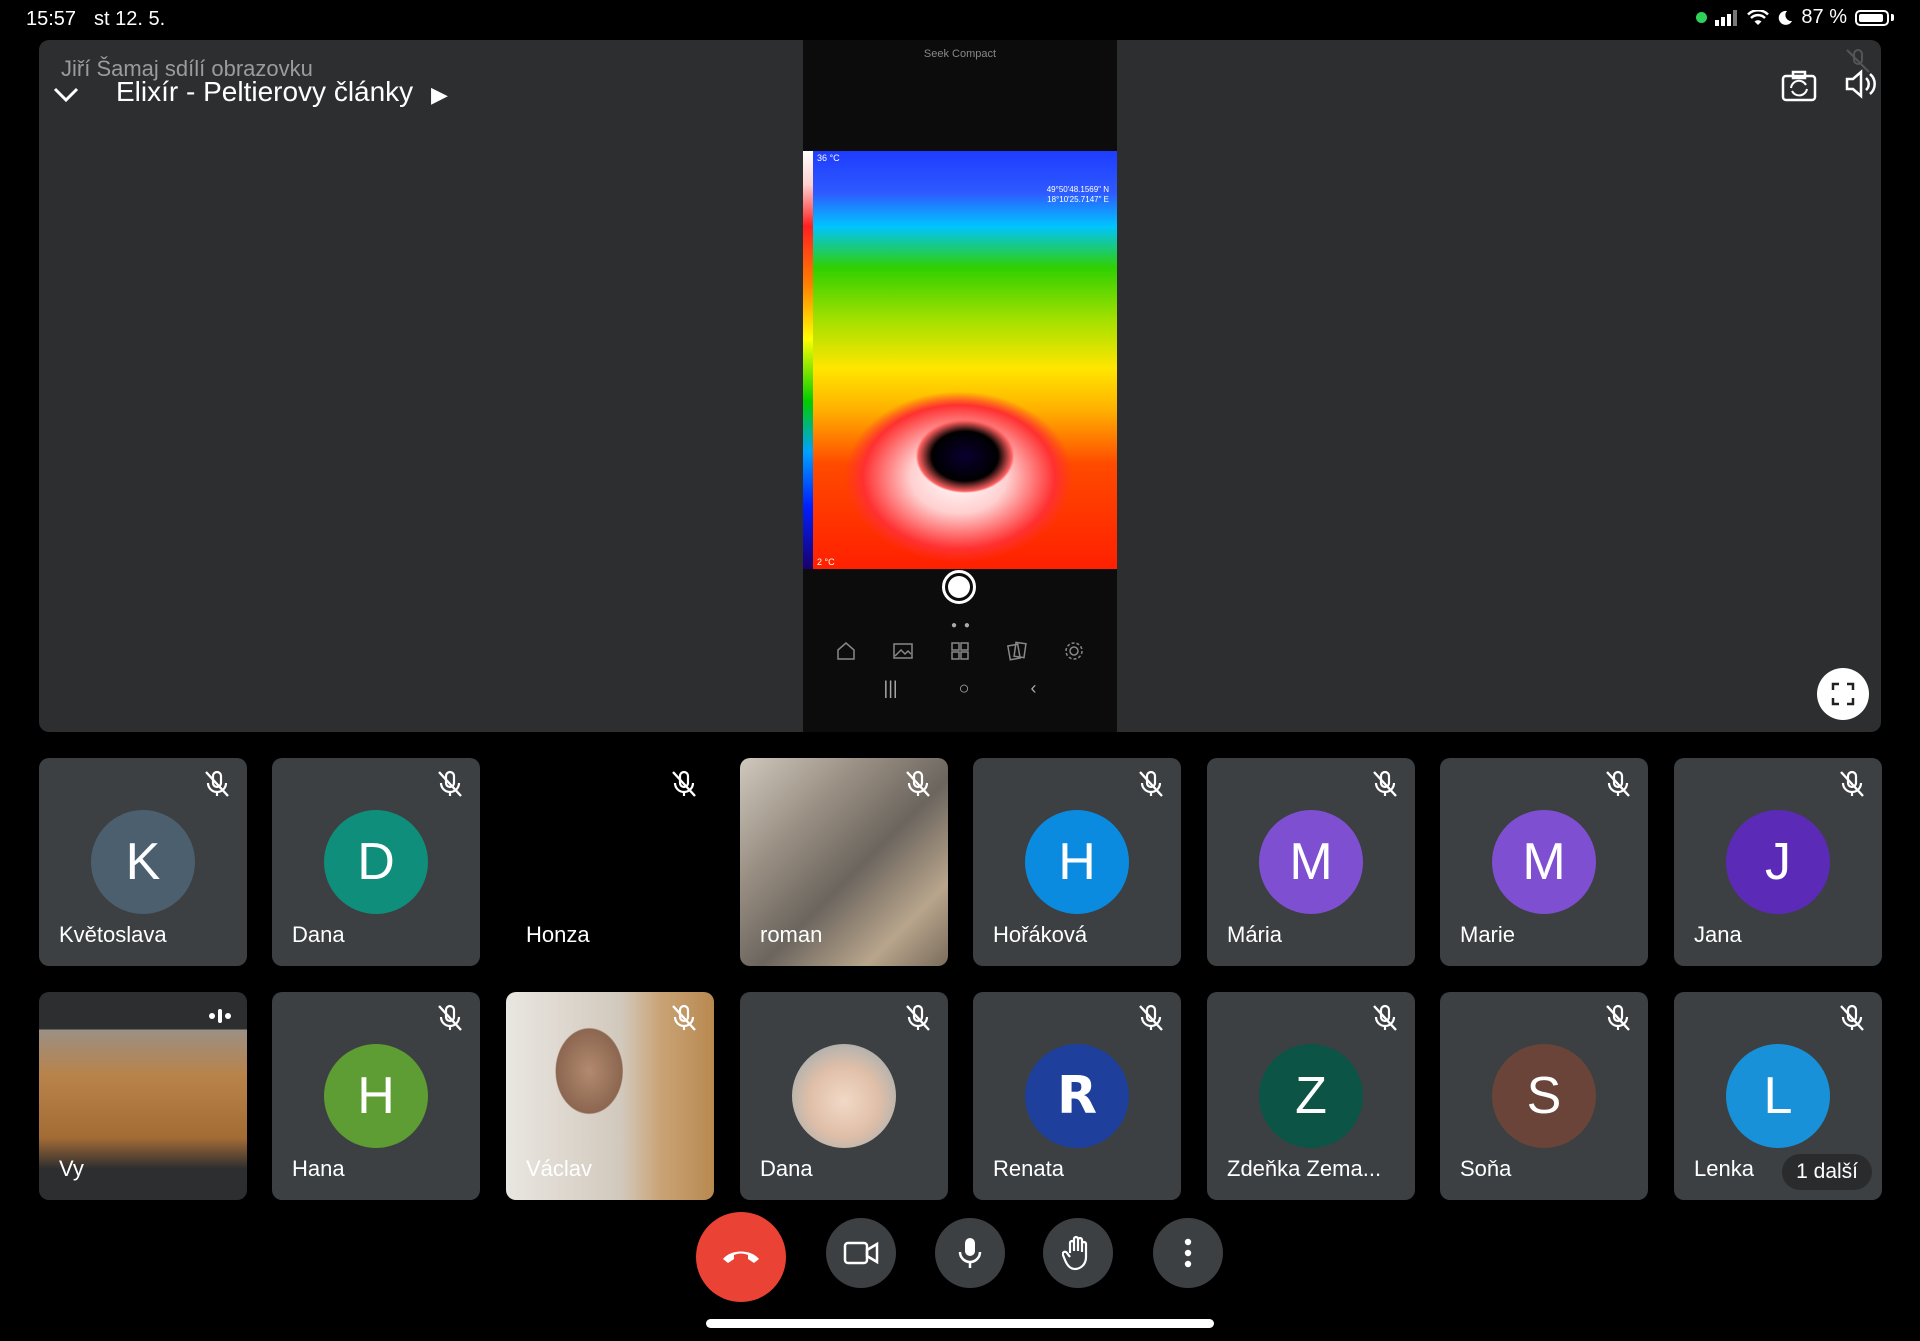 Image resolution: width=1920 pixels, height=1341 pixels. Describe the element at coordinates (791, 934) in the screenshot. I see `participant-name: roman` at that location.